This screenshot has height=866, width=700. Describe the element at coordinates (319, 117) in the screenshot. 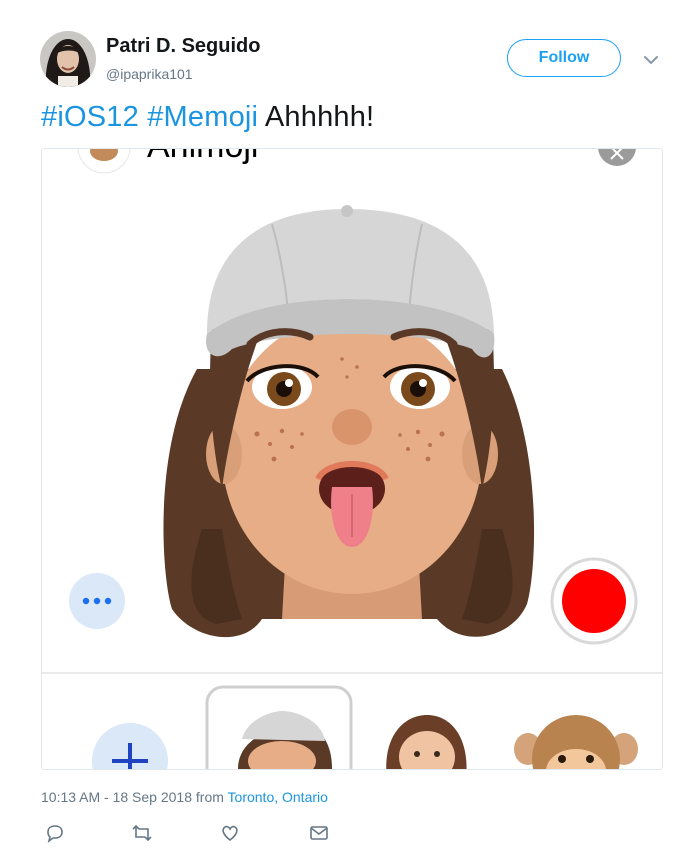

I see `tweet-body: Ahhhhh!` at that location.